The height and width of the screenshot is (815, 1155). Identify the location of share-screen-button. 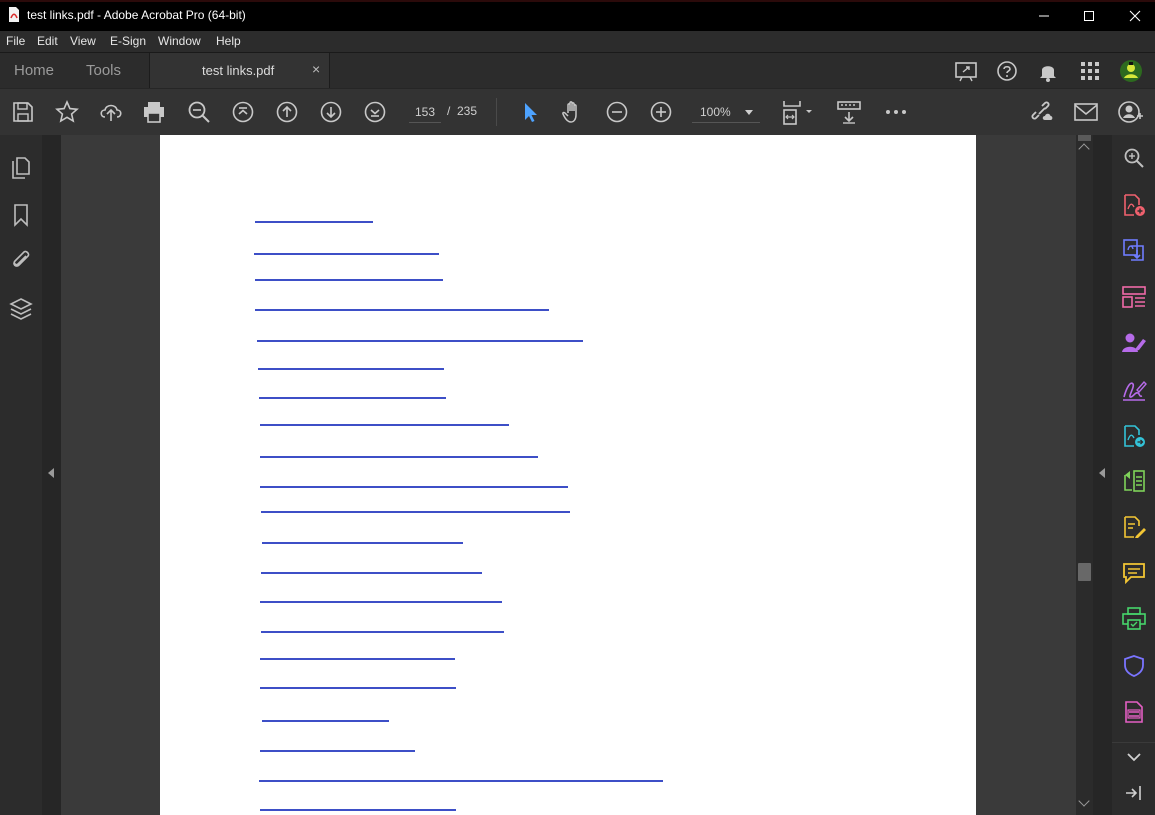
(966, 71).